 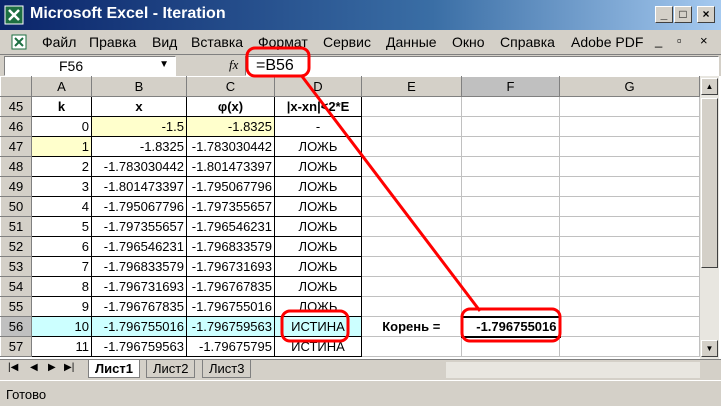 What do you see at coordinates (350, 206) in the screenshot?
I see `table-row: 50 4 -1.795067796 -1.797355657 ЛОЖЬ` at bounding box center [350, 206].